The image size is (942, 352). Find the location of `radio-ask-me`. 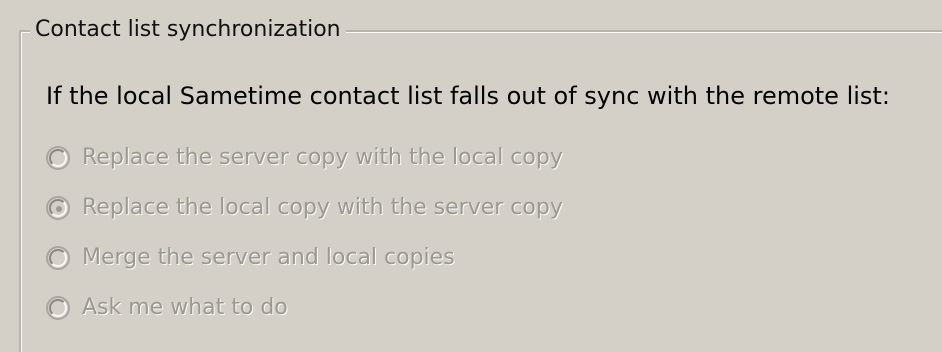

radio-ask-me is located at coordinates (58, 308).